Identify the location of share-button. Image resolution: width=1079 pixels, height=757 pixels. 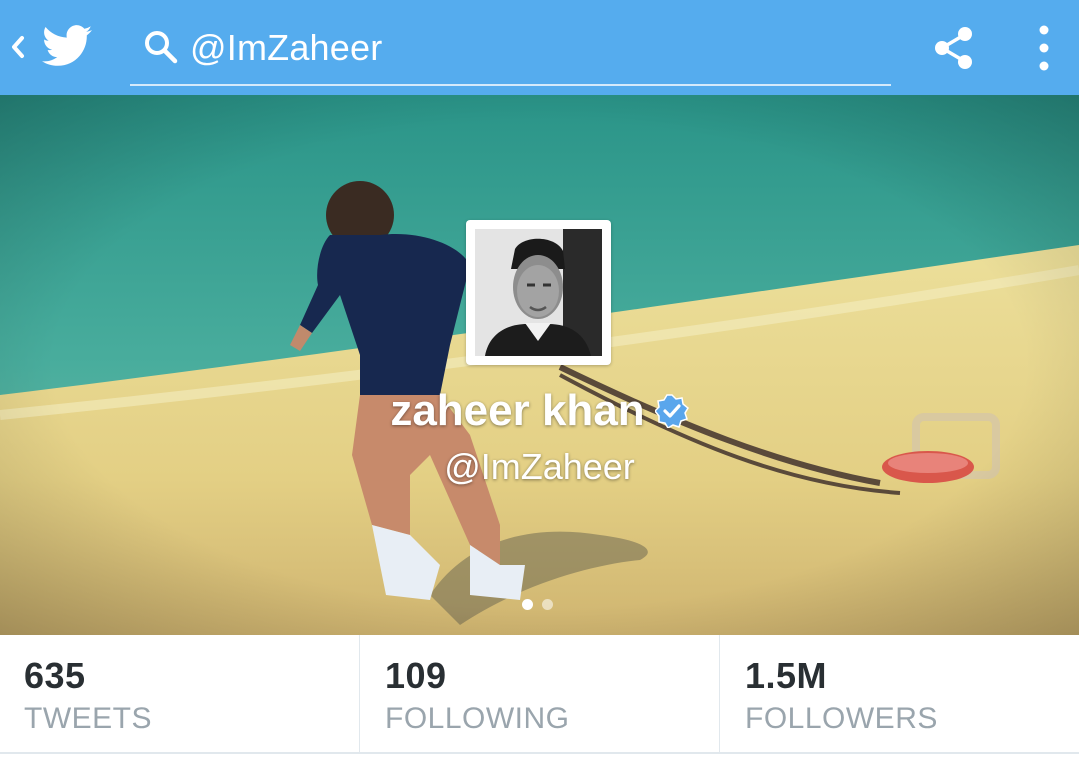
(954, 48).